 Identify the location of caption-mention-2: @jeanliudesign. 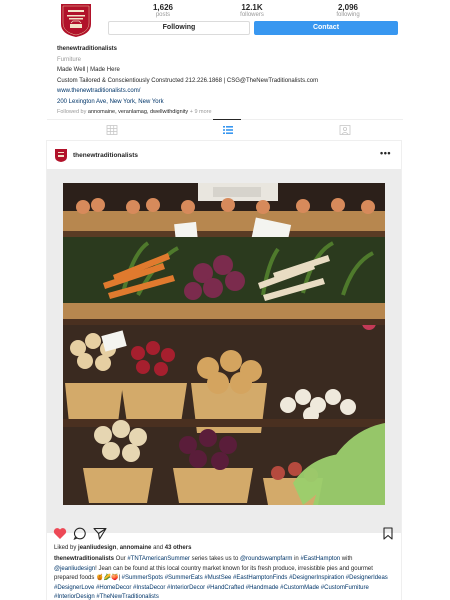
(74, 569).